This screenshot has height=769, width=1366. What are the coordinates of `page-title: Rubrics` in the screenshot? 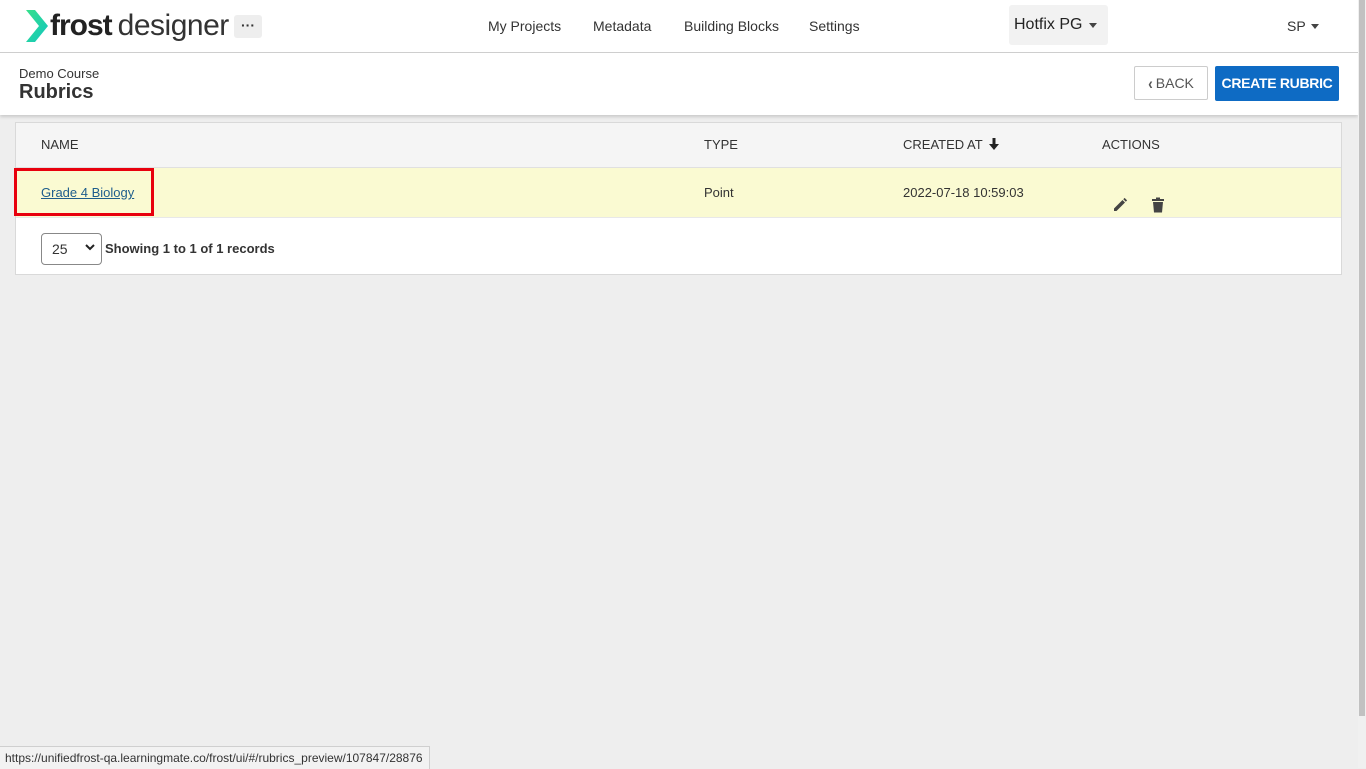 It's located at (56, 92).